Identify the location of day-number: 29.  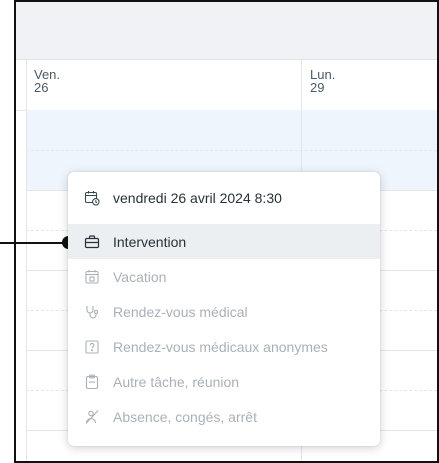
(317, 87).